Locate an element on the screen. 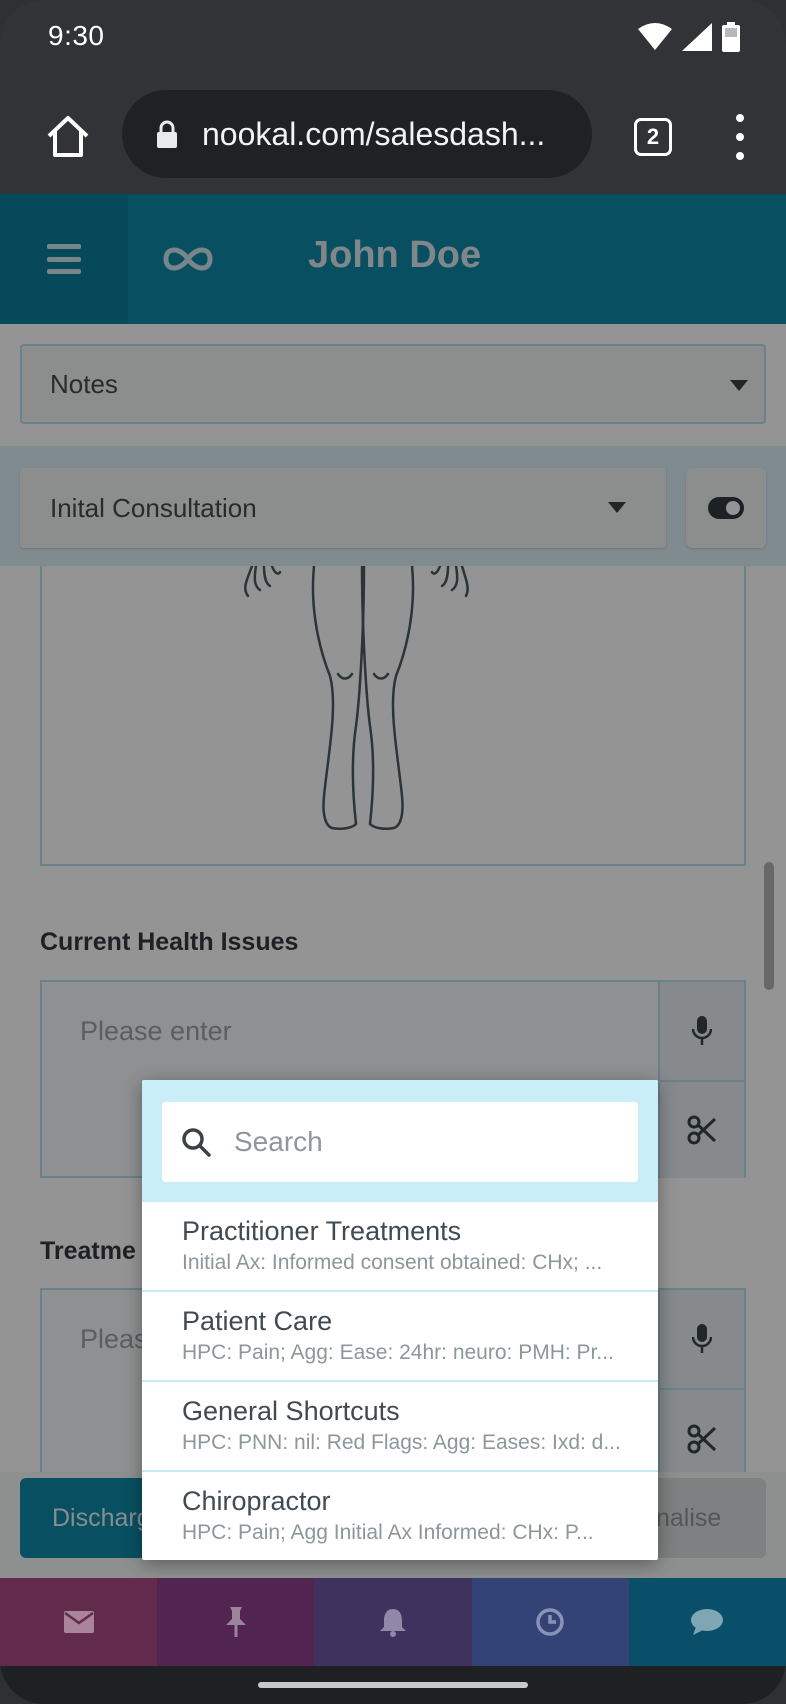 Image resolution: width=786 pixels, height=1704 pixels. clock-icon is located at coordinates (550, 1622).